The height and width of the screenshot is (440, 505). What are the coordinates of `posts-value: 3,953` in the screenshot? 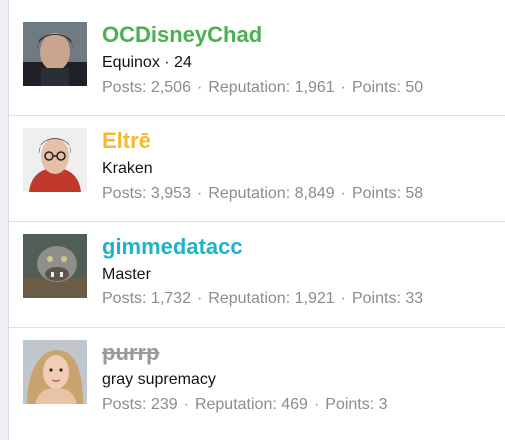 It's located at (170, 193).